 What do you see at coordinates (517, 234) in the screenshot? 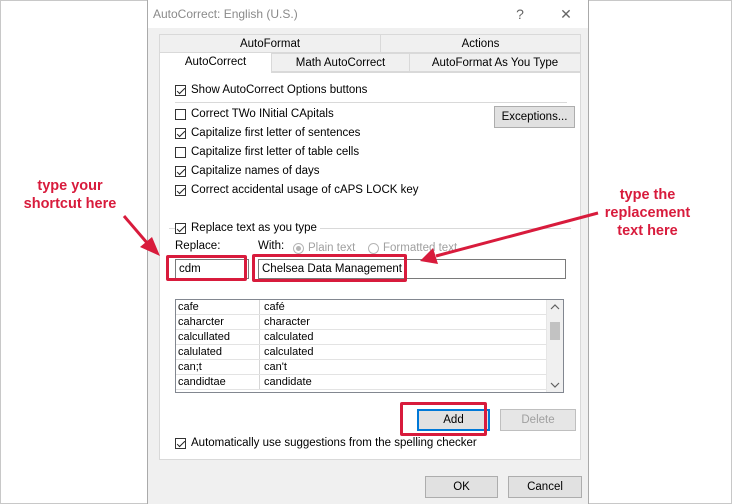
I see `right-arrow-shaft` at bounding box center [517, 234].